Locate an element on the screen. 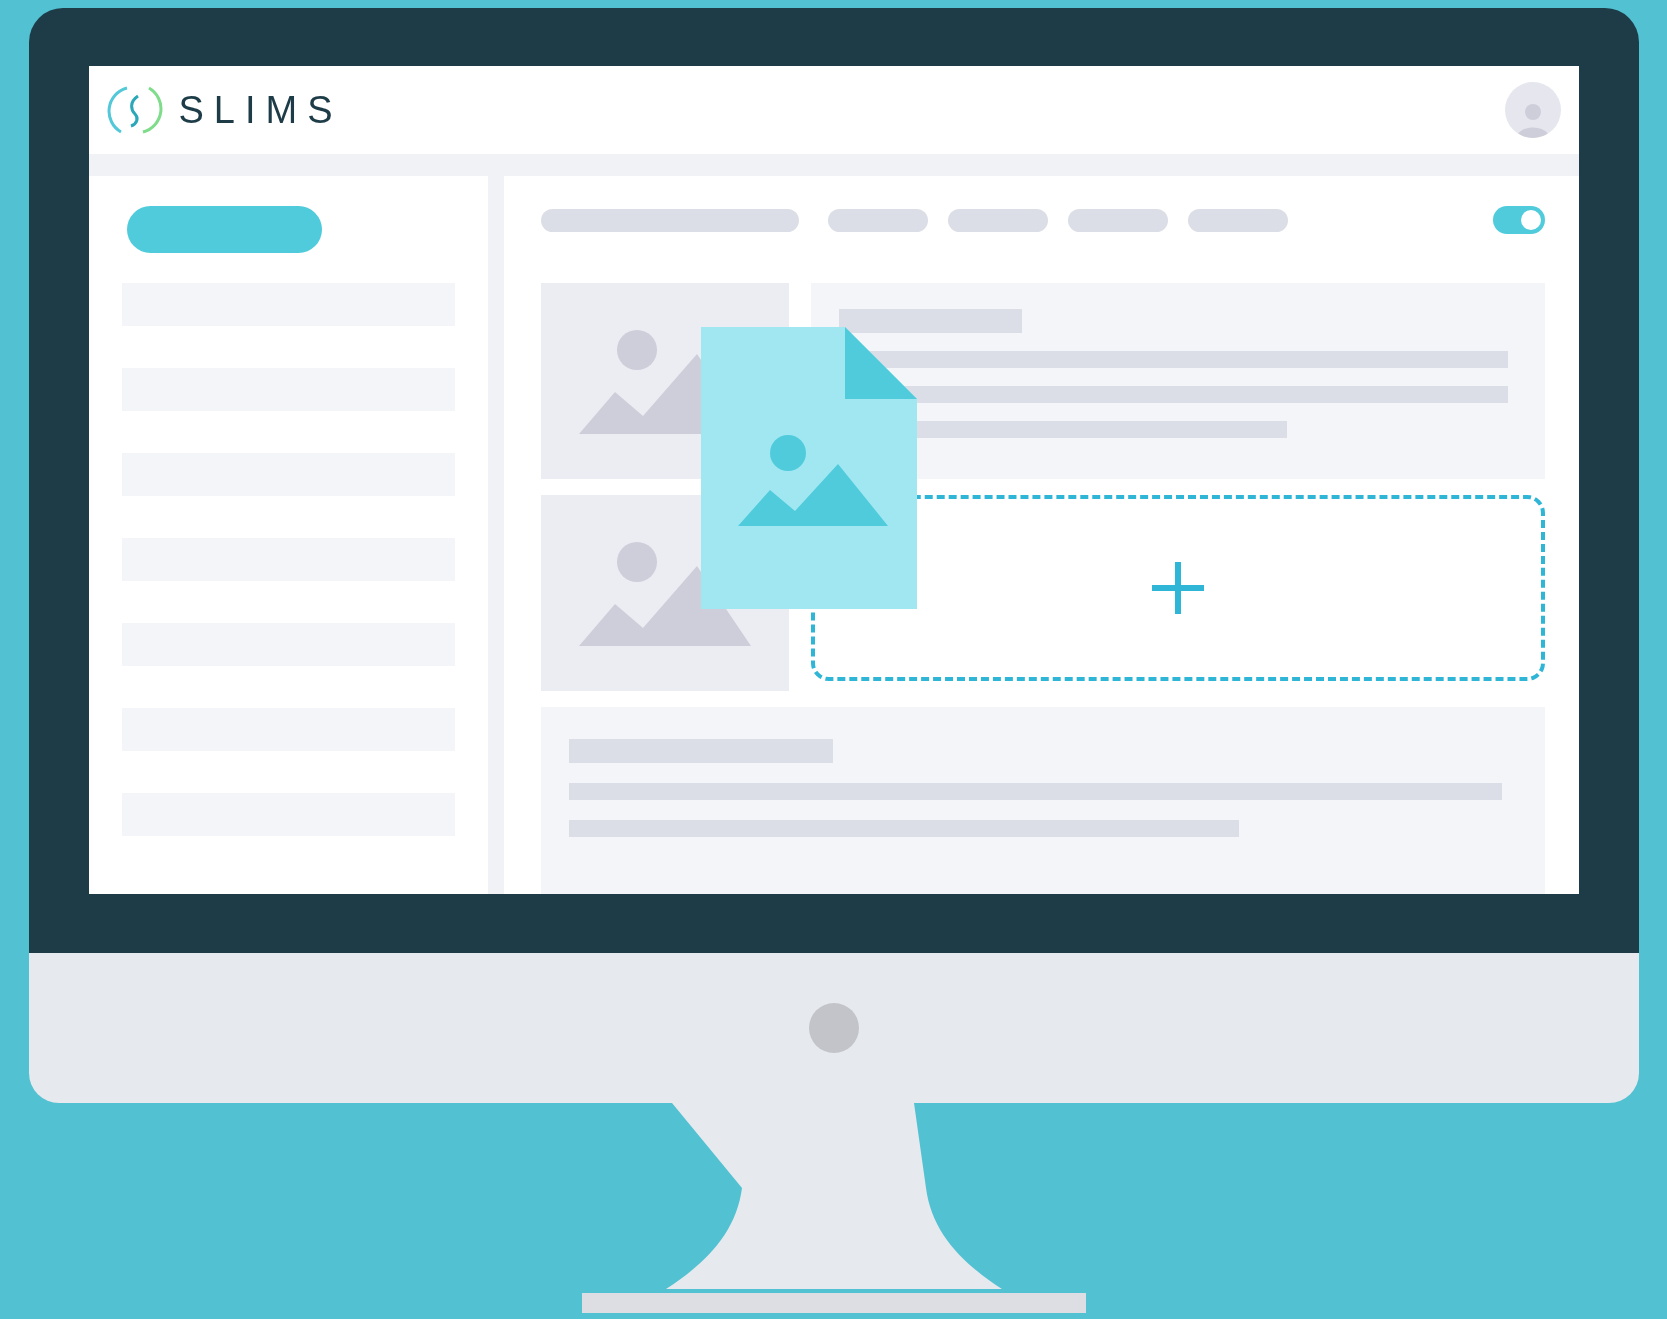 This screenshot has height=1319, width=1667. image-file-icon is located at coordinates (808, 468).